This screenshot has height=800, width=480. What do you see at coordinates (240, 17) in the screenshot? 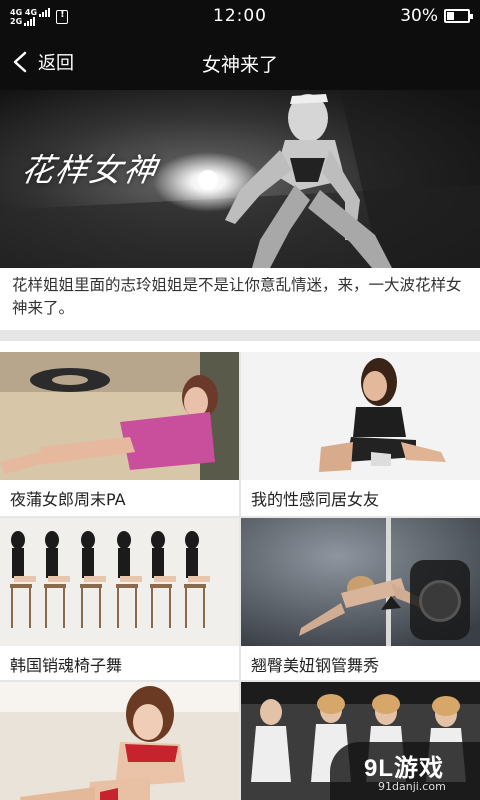
I see `status-bar: 4G 4G 2G 12:00 30%` at bounding box center [240, 17].